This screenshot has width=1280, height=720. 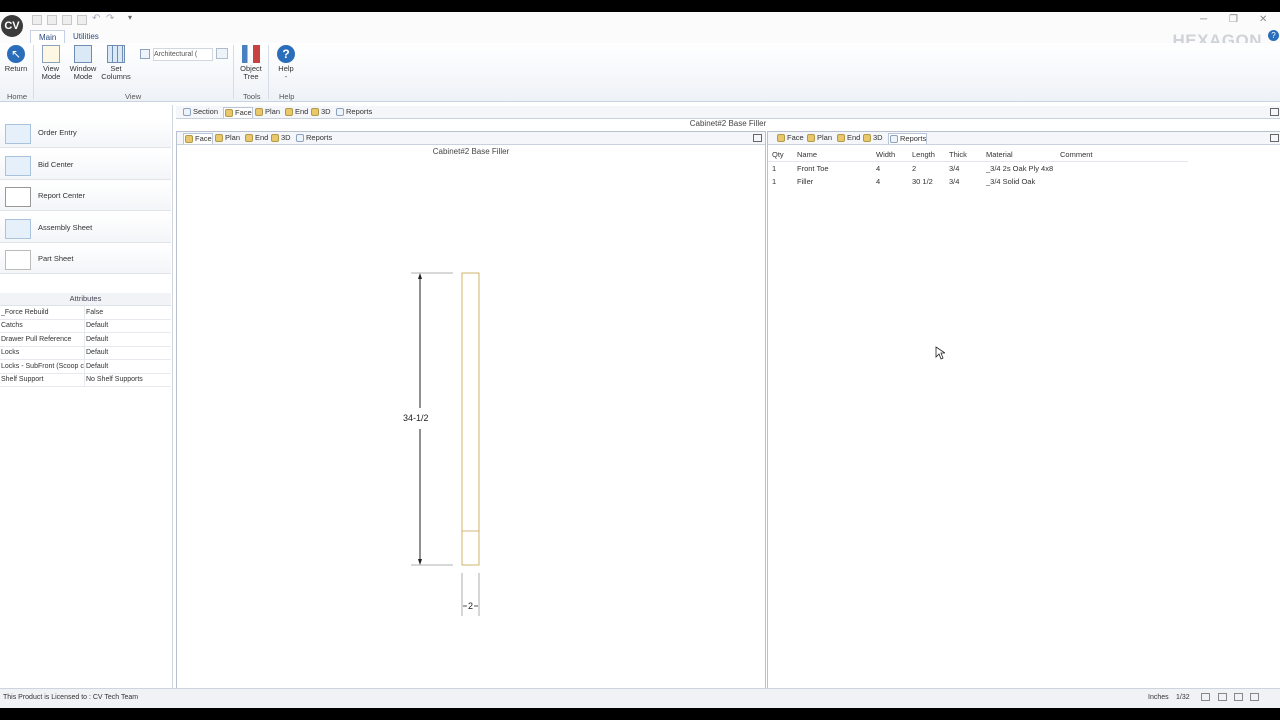 What do you see at coordinates (83, 54) in the screenshot?
I see `window-icon` at bounding box center [83, 54].